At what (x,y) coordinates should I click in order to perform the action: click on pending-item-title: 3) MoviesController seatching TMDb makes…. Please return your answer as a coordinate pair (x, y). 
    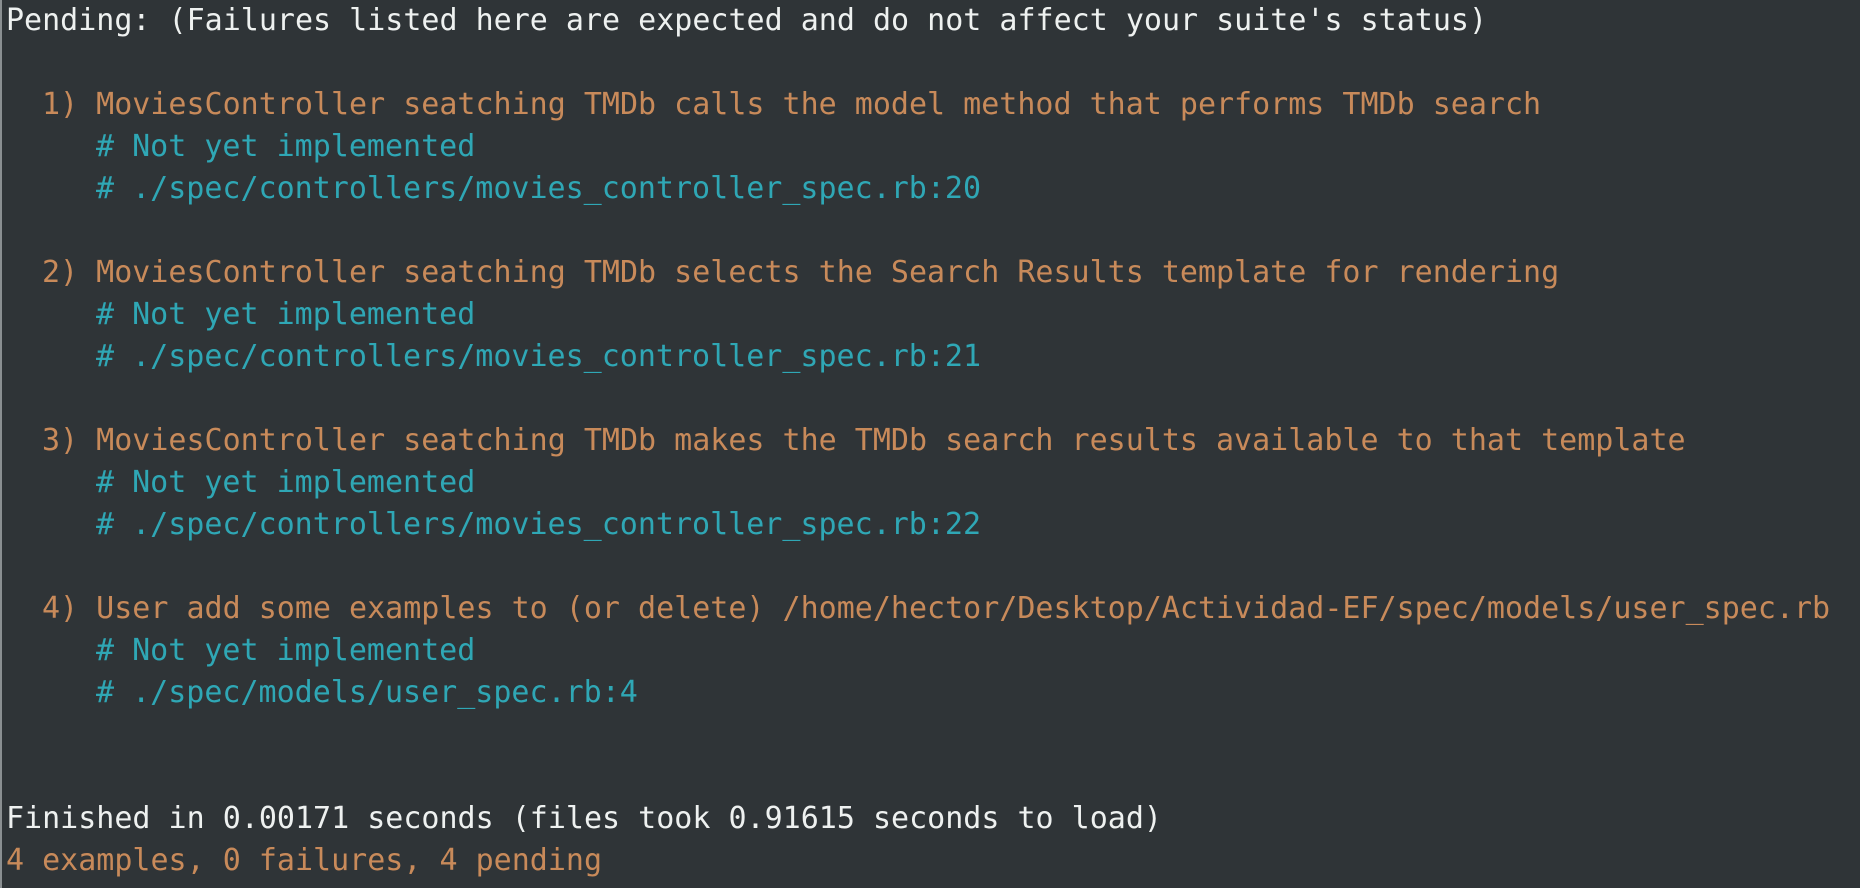
    Looking at the image, I should click on (864, 440).